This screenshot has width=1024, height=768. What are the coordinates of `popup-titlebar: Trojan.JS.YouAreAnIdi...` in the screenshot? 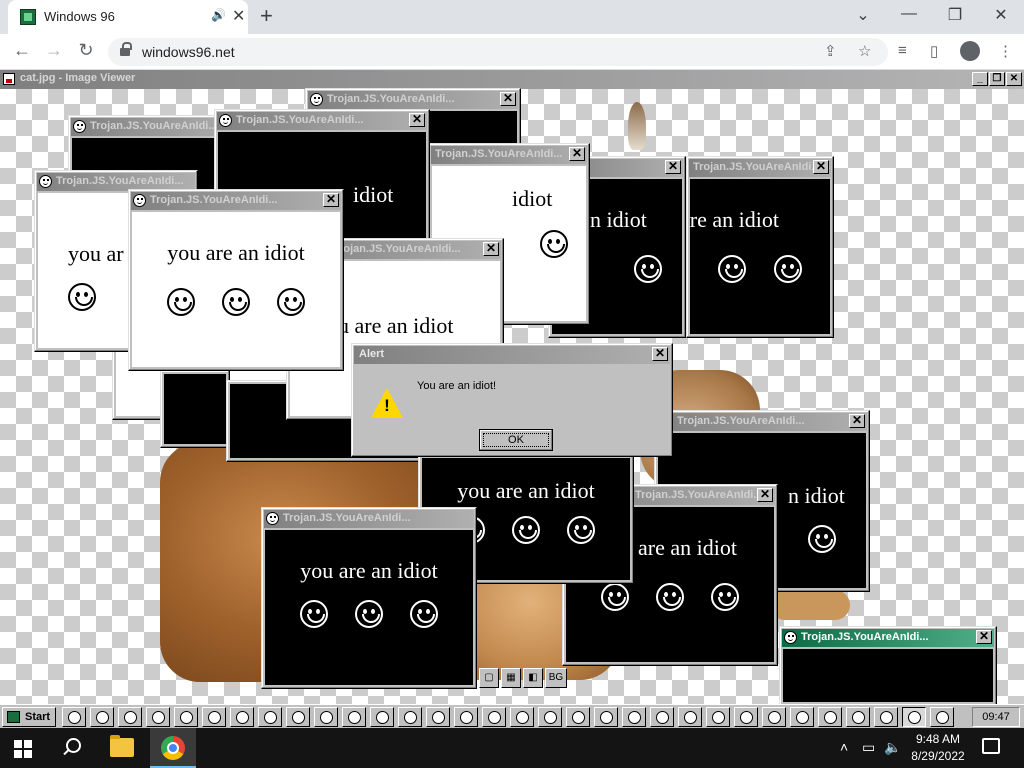 It's located at (369, 519).